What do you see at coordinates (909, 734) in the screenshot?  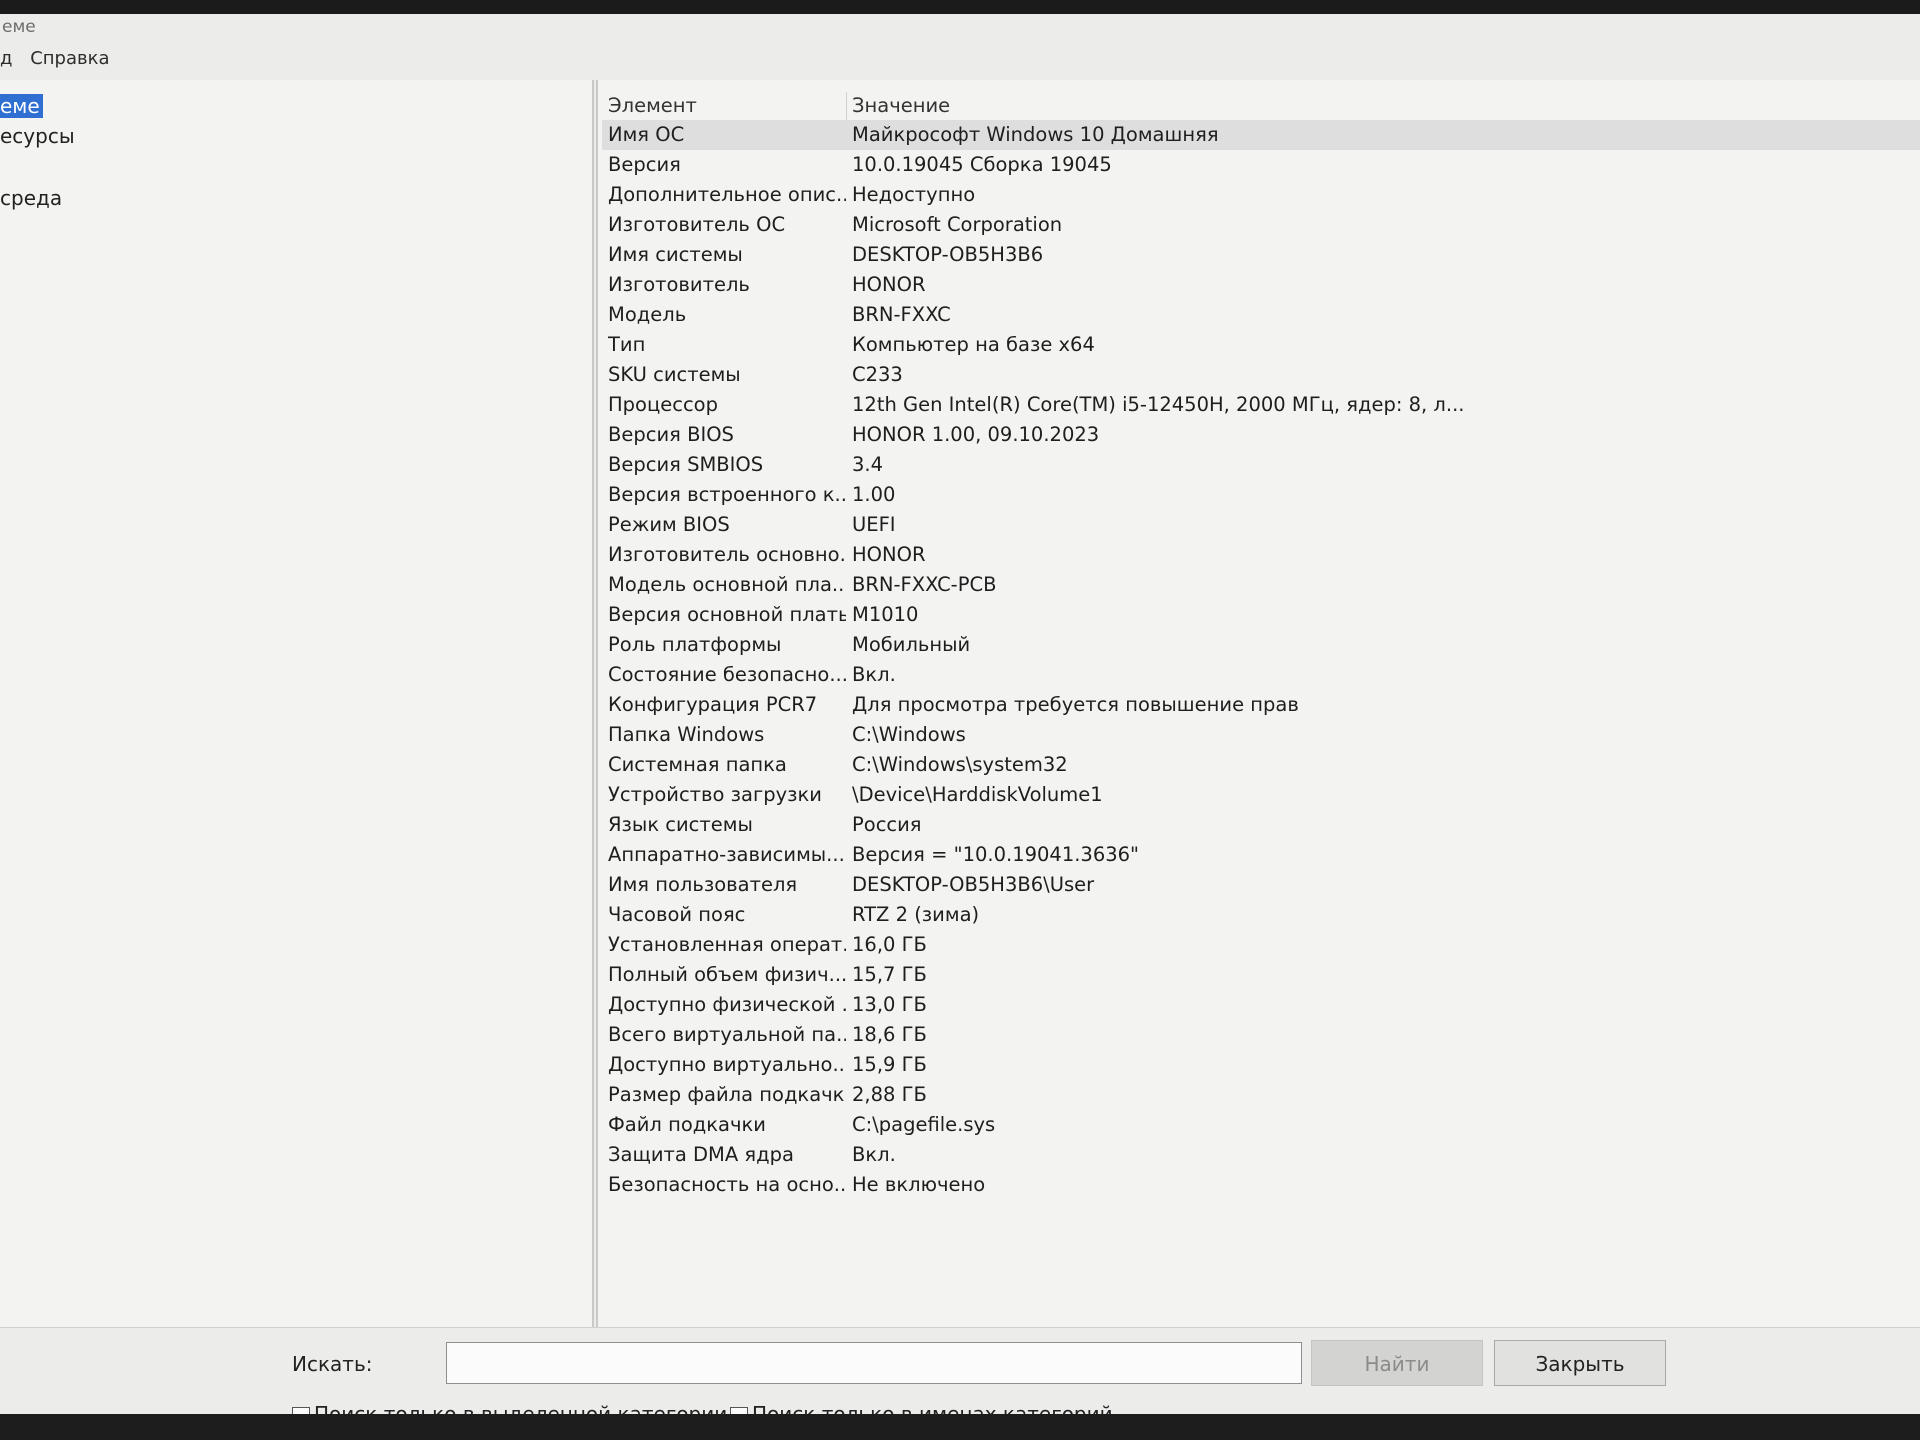 I see `row-value-cell: C:\Windows` at bounding box center [909, 734].